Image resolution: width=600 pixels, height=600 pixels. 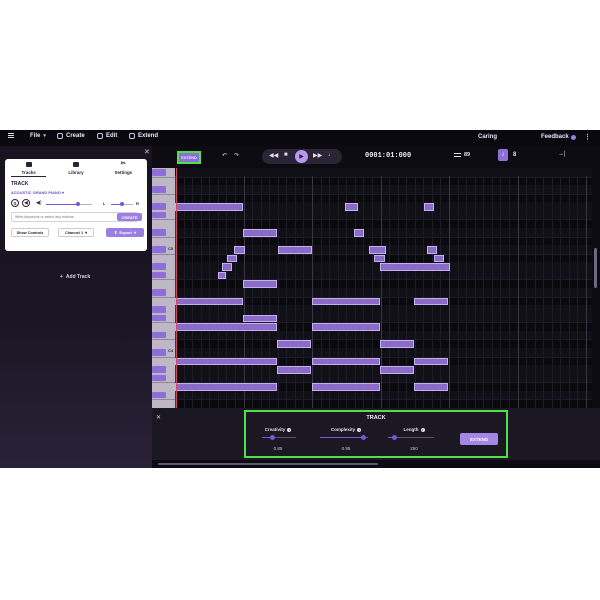 I want to click on piano-keyboard: C5 C4, so click(x=163, y=288).